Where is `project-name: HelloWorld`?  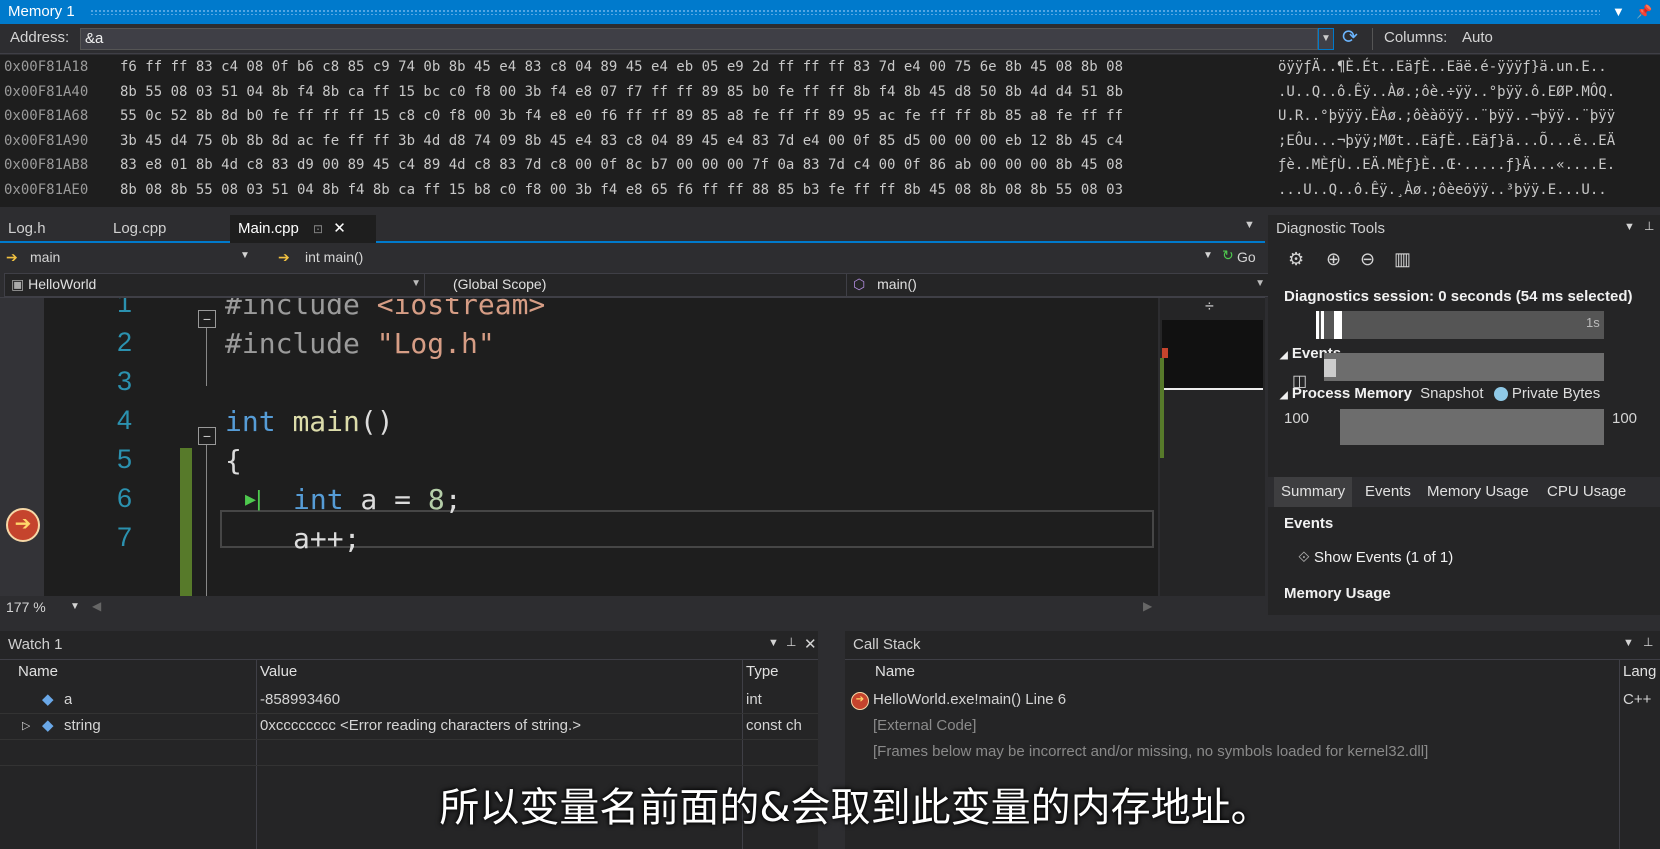
project-name: HelloWorld is located at coordinates (62, 284).